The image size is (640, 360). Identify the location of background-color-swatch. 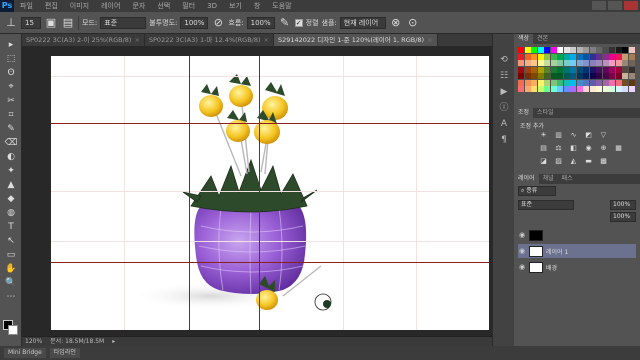
(13, 330).